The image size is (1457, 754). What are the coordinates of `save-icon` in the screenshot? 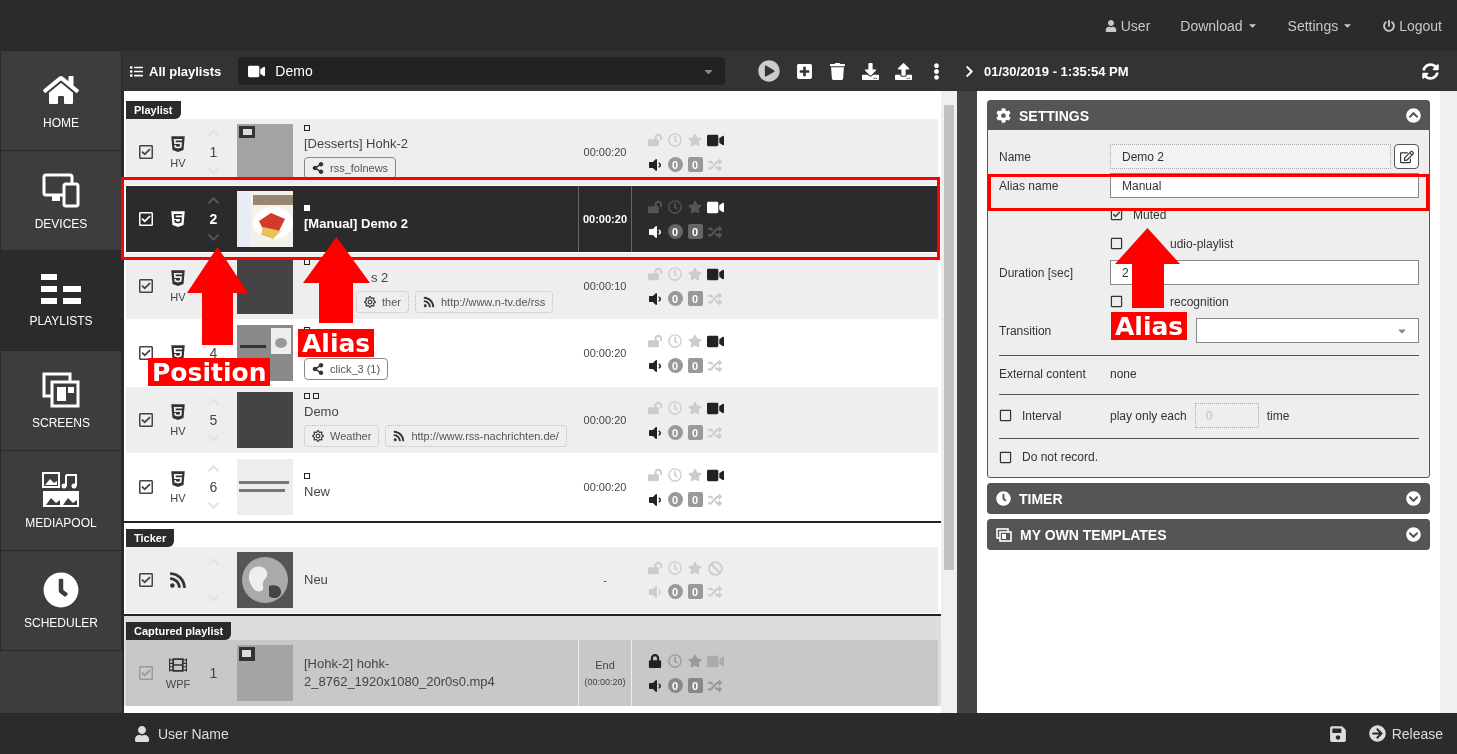 It's located at (1337, 733).